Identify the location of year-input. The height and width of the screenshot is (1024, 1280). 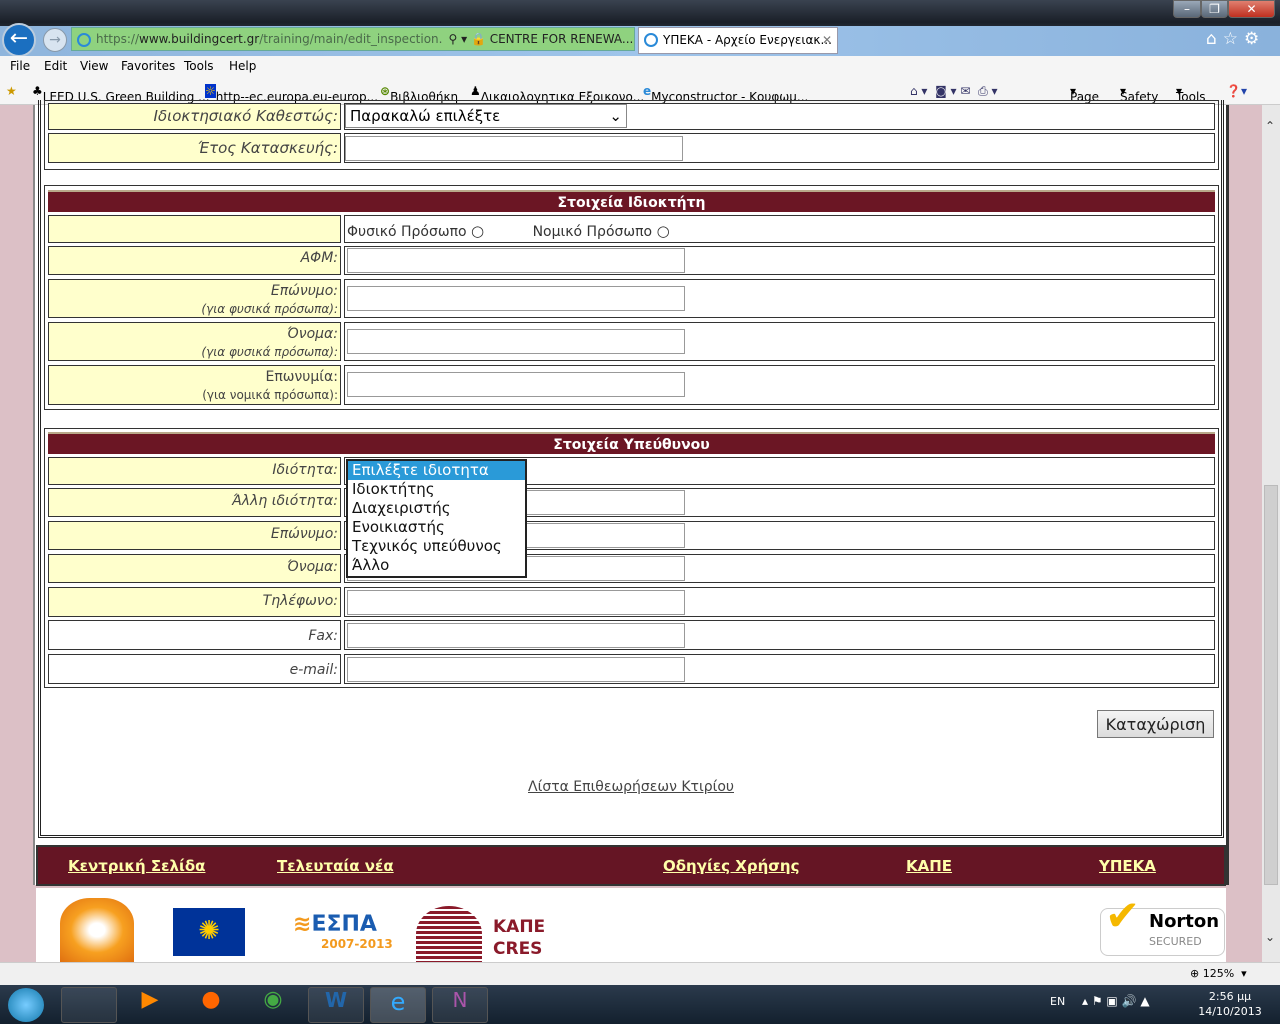
(514, 148).